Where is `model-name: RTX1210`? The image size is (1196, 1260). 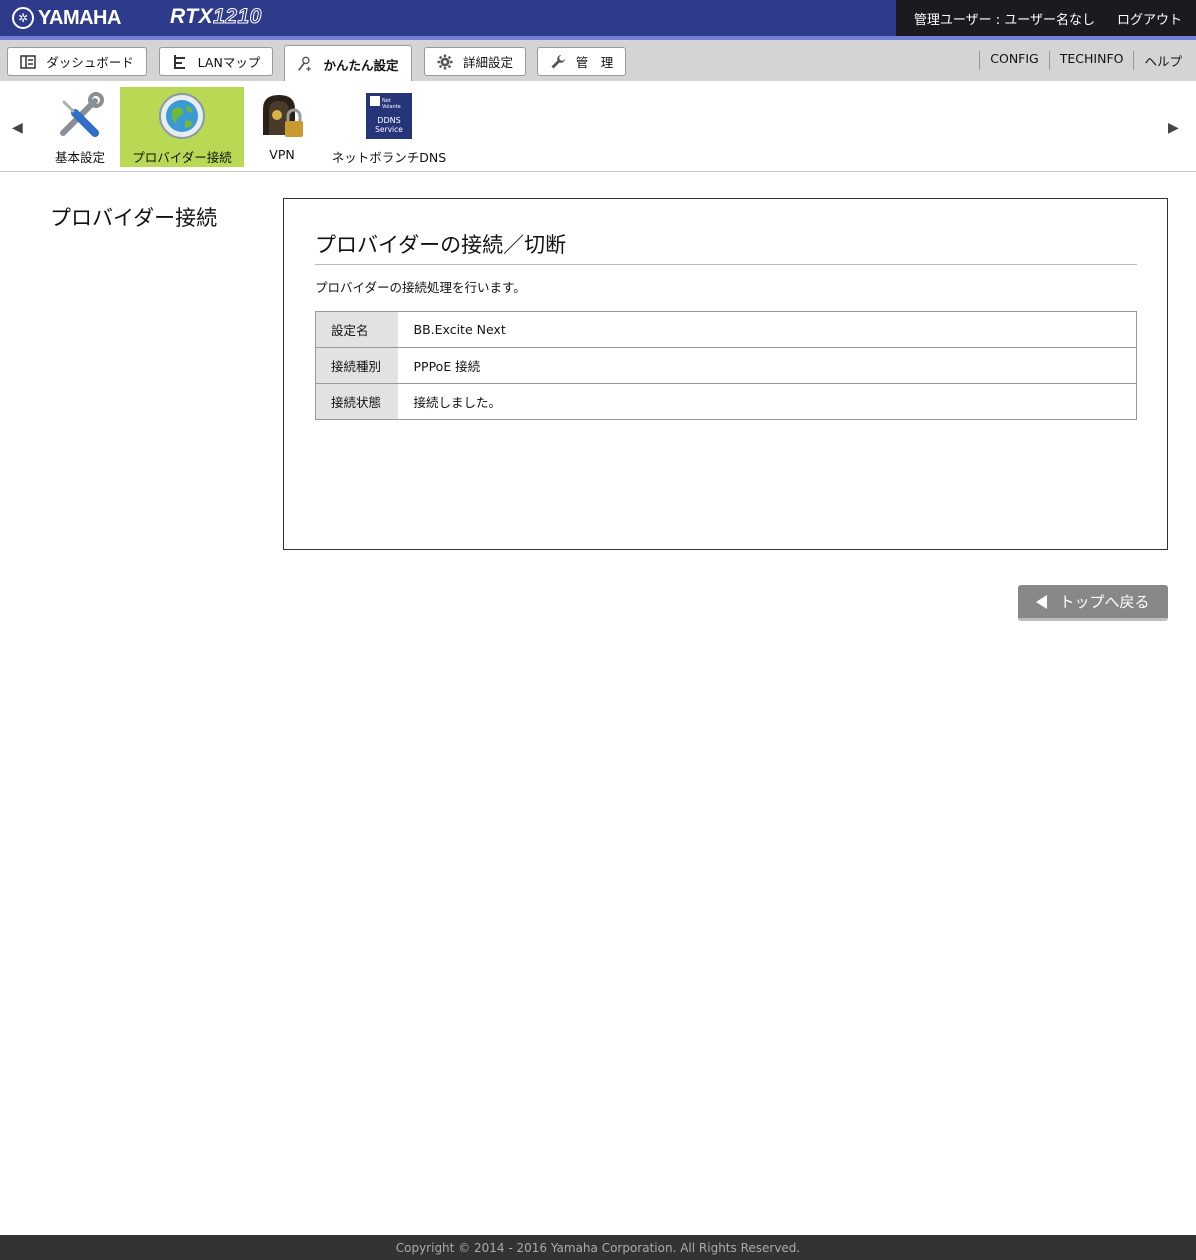
model-name: RTX1210 is located at coordinates (216, 17).